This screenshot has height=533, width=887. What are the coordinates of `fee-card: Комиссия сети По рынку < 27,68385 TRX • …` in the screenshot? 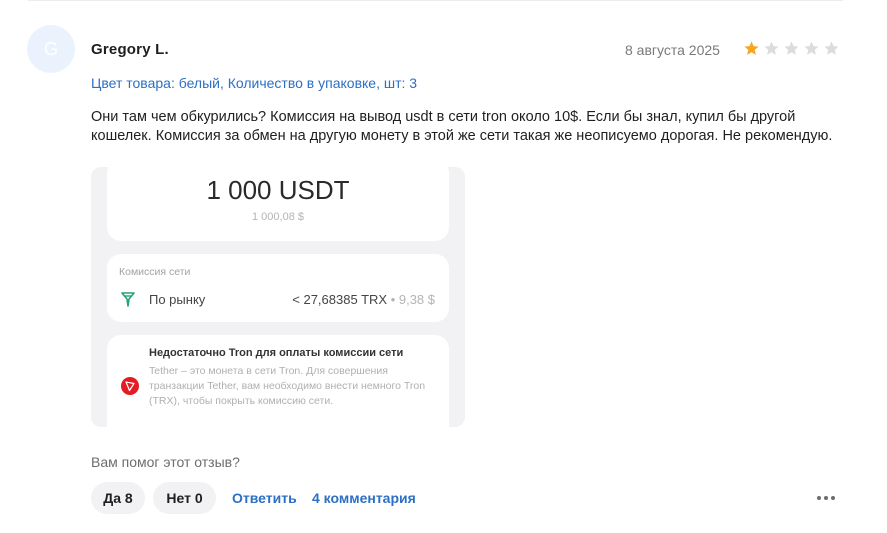 It's located at (278, 288).